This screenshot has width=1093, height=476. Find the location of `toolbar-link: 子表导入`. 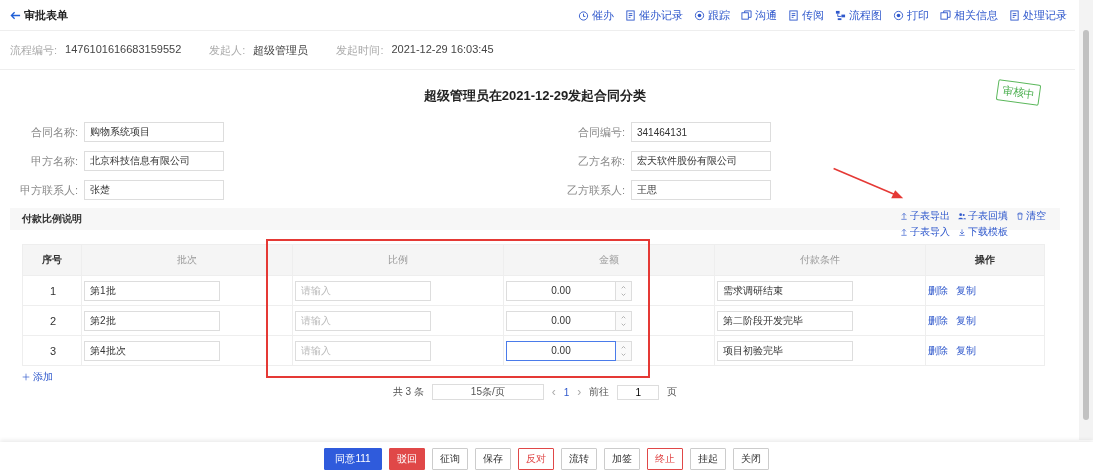

toolbar-link: 子表导入 is located at coordinates (925, 232).